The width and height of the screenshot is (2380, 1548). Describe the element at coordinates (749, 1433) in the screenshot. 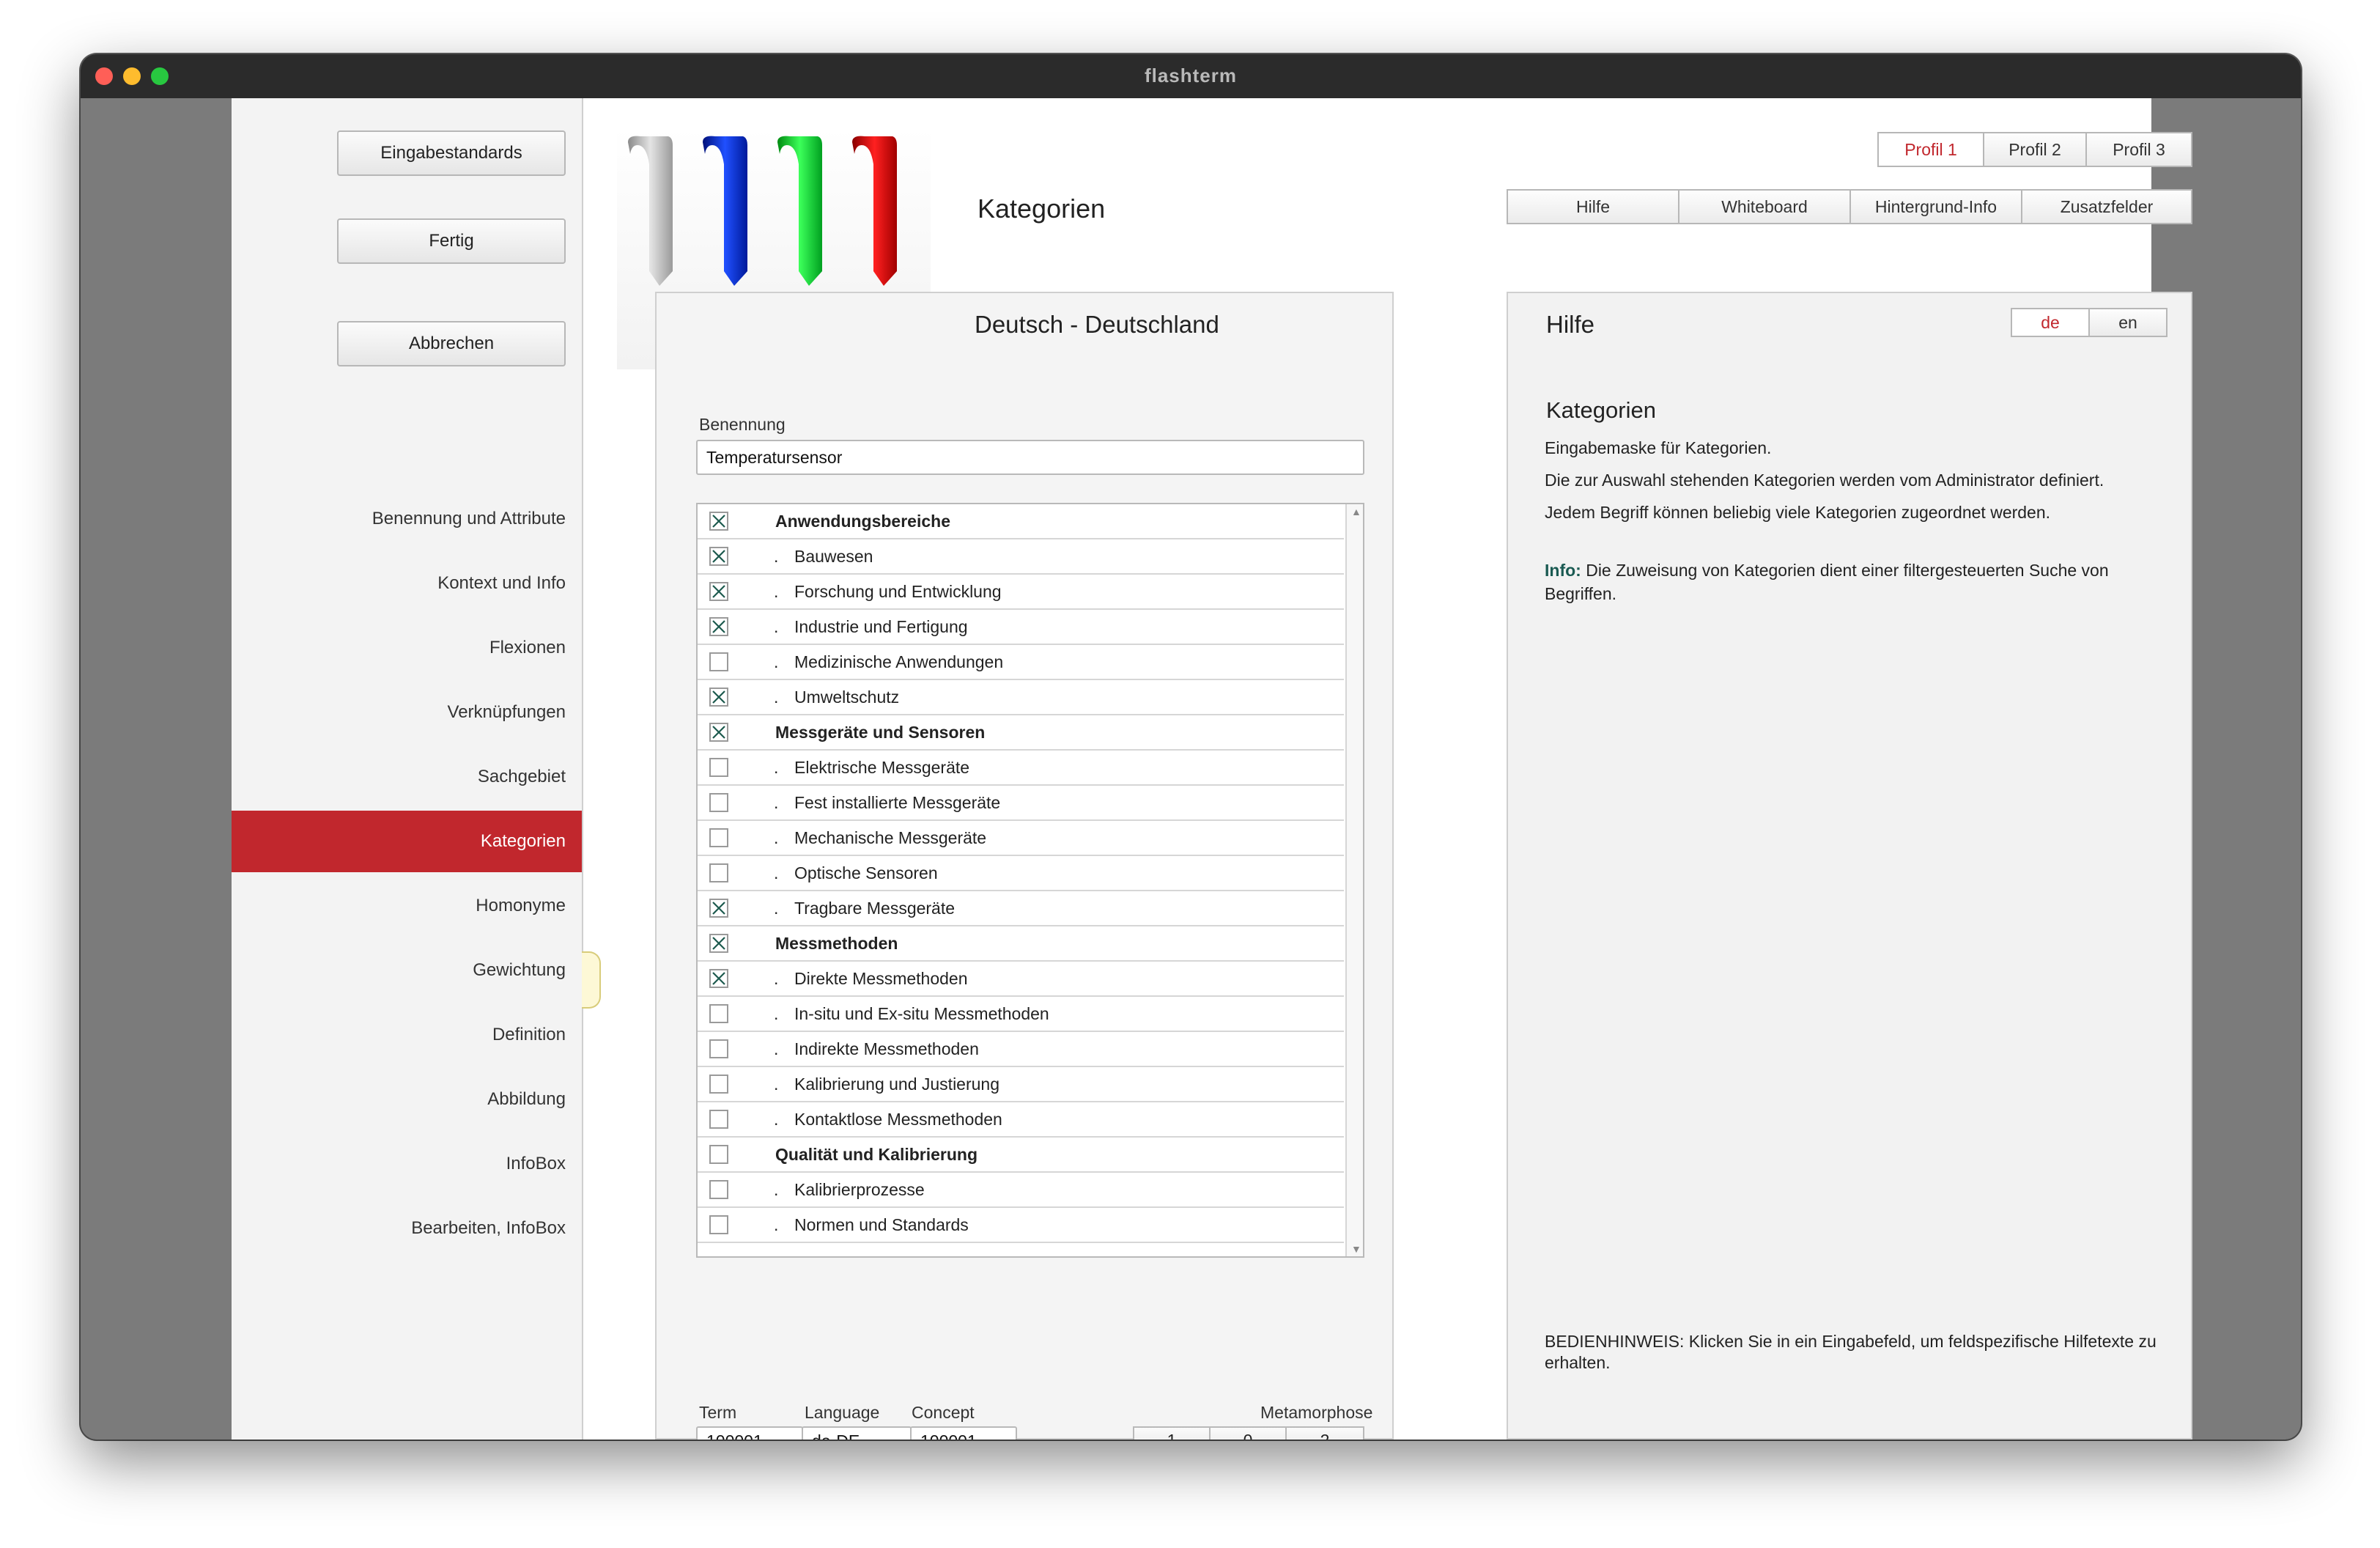

I see `footer-term-field: 100001` at that location.